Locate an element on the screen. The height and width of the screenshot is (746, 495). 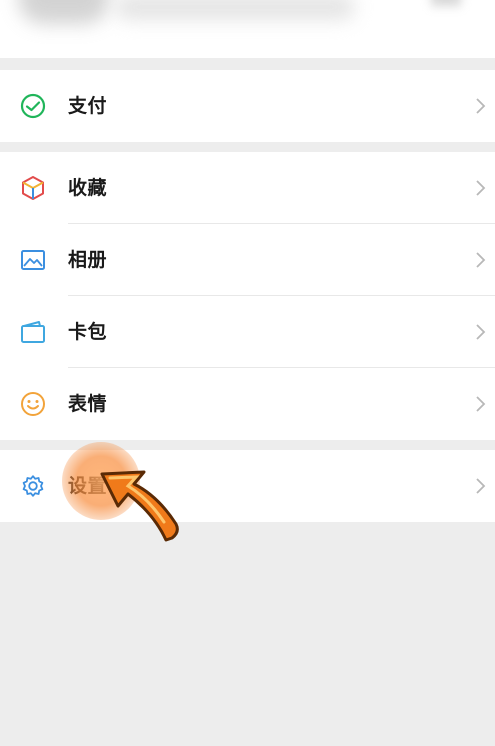
card-wallet-icon is located at coordinates (33, 332).